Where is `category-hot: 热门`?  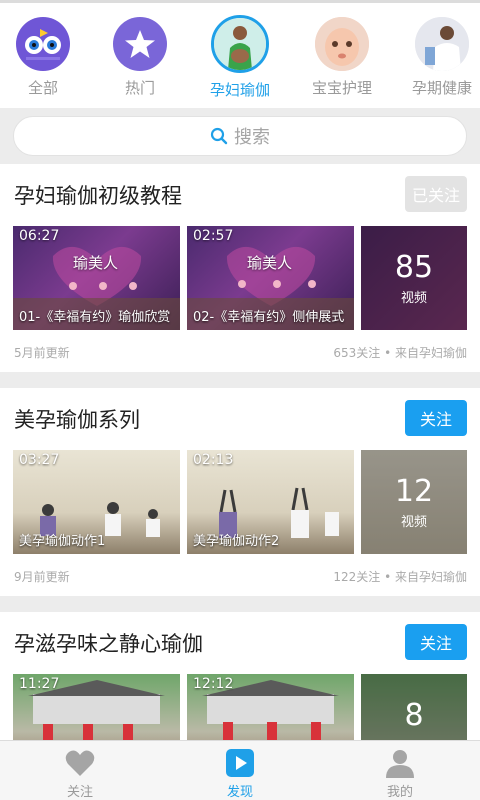 category-hot: 热门 is located at coordinates (140, 57).